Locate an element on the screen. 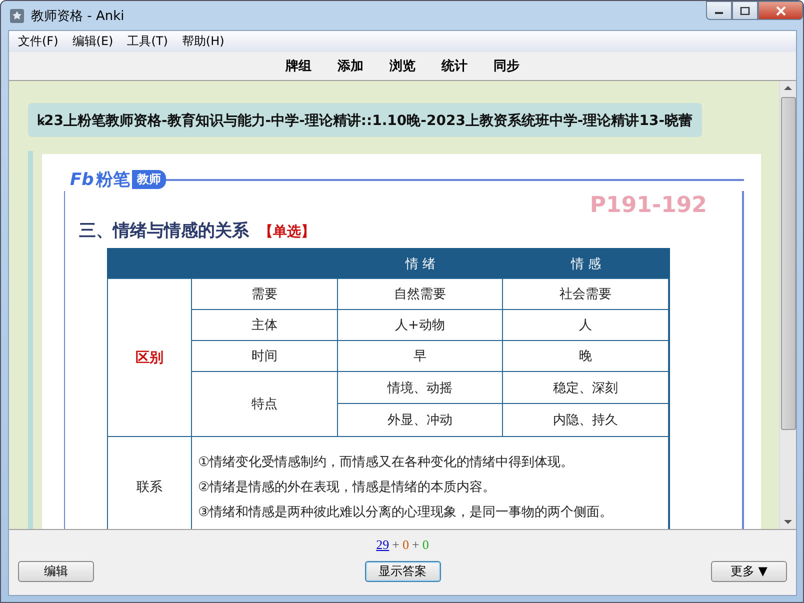 The image size is (804, 603). menu-item: 编辑(E) is located at coordinates (92, 41).